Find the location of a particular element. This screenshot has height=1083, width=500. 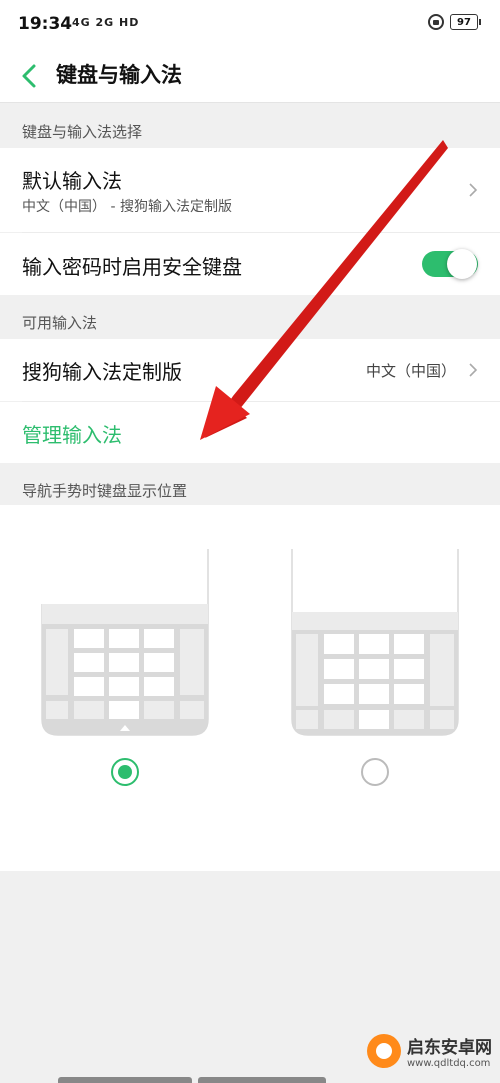

status-right-icons: 97 is located at coordinates (454, 22).